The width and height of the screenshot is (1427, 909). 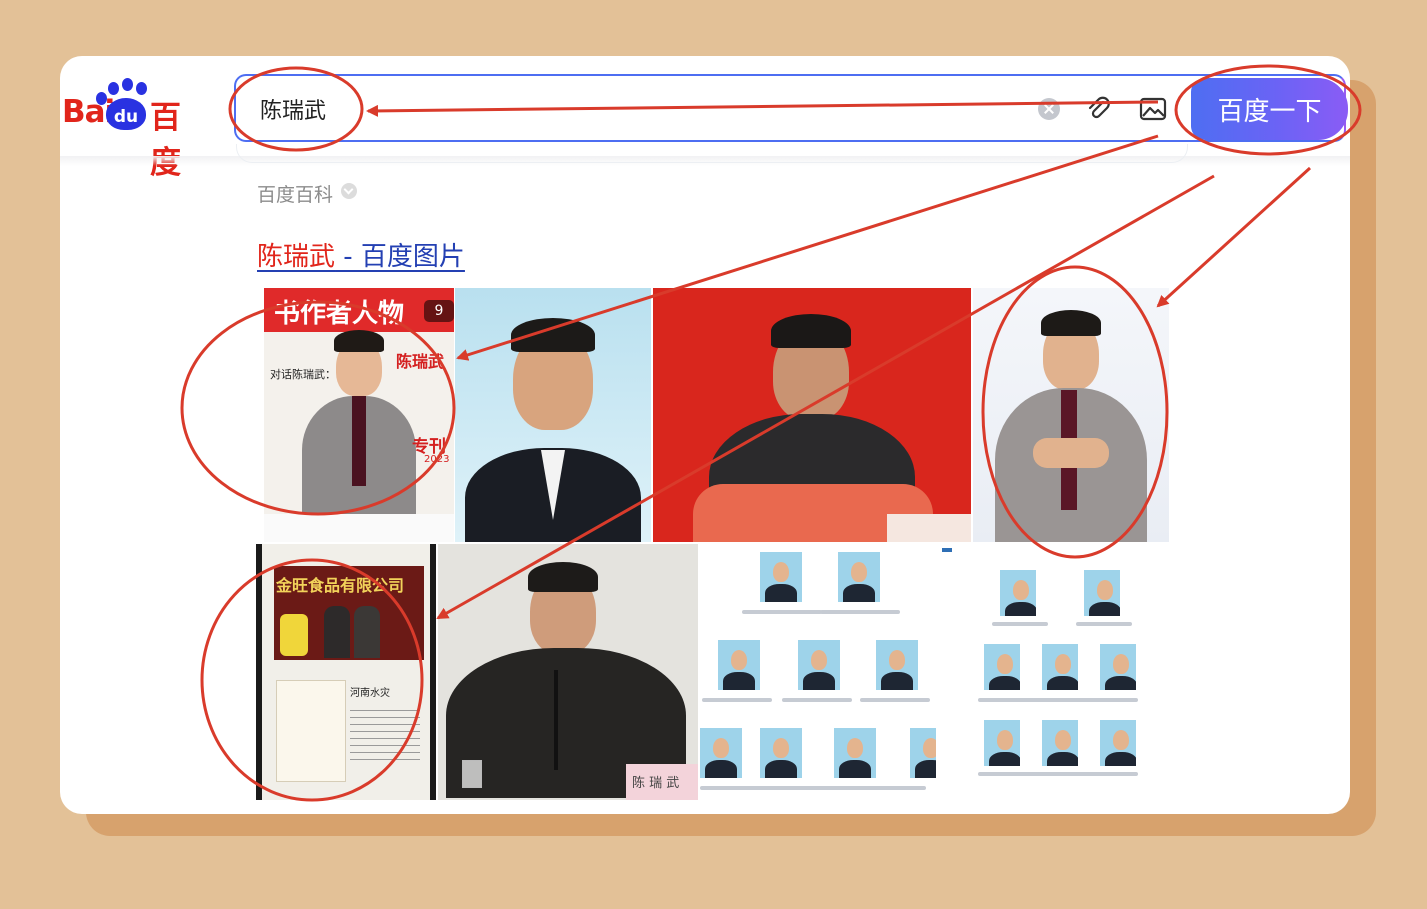 I want to click on image-count-badge: 9, so click(x=439, y=311).